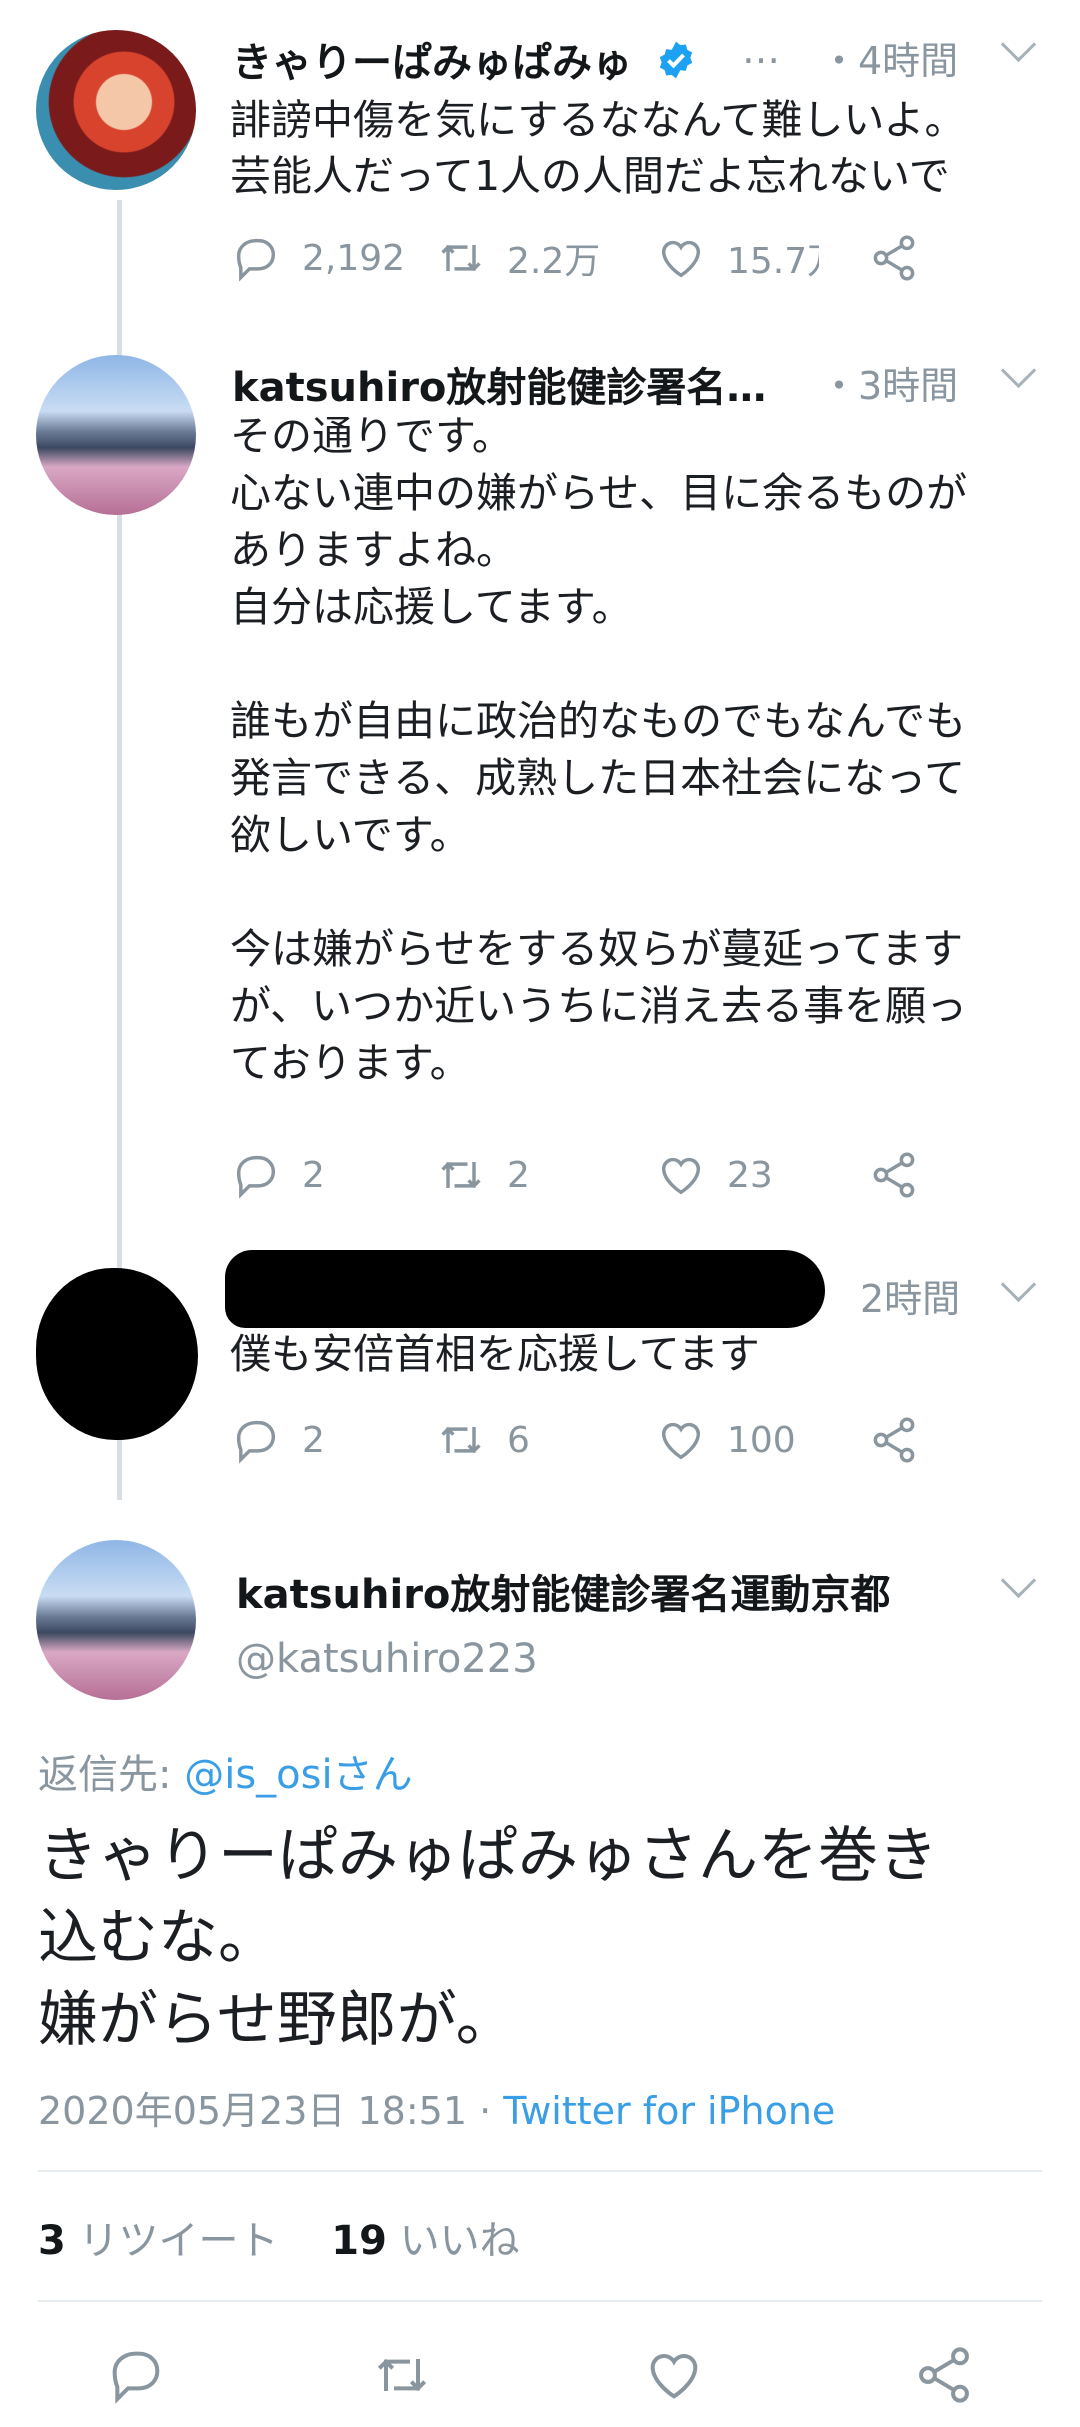  I want to click on retweet-button: 2.2万, so click(517, 258).